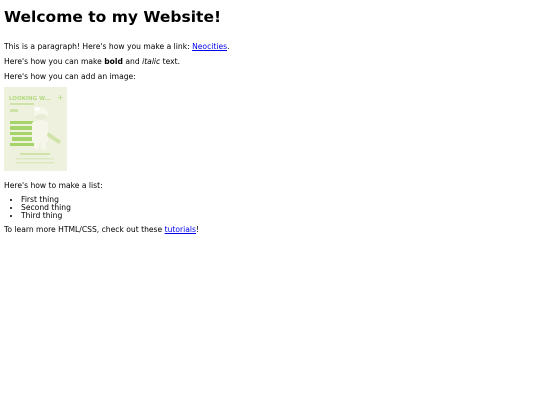  What do you see at coordinates (113, 61) in the screenshot?
I see `bold-text: bold` at bounding box center [113, 61].